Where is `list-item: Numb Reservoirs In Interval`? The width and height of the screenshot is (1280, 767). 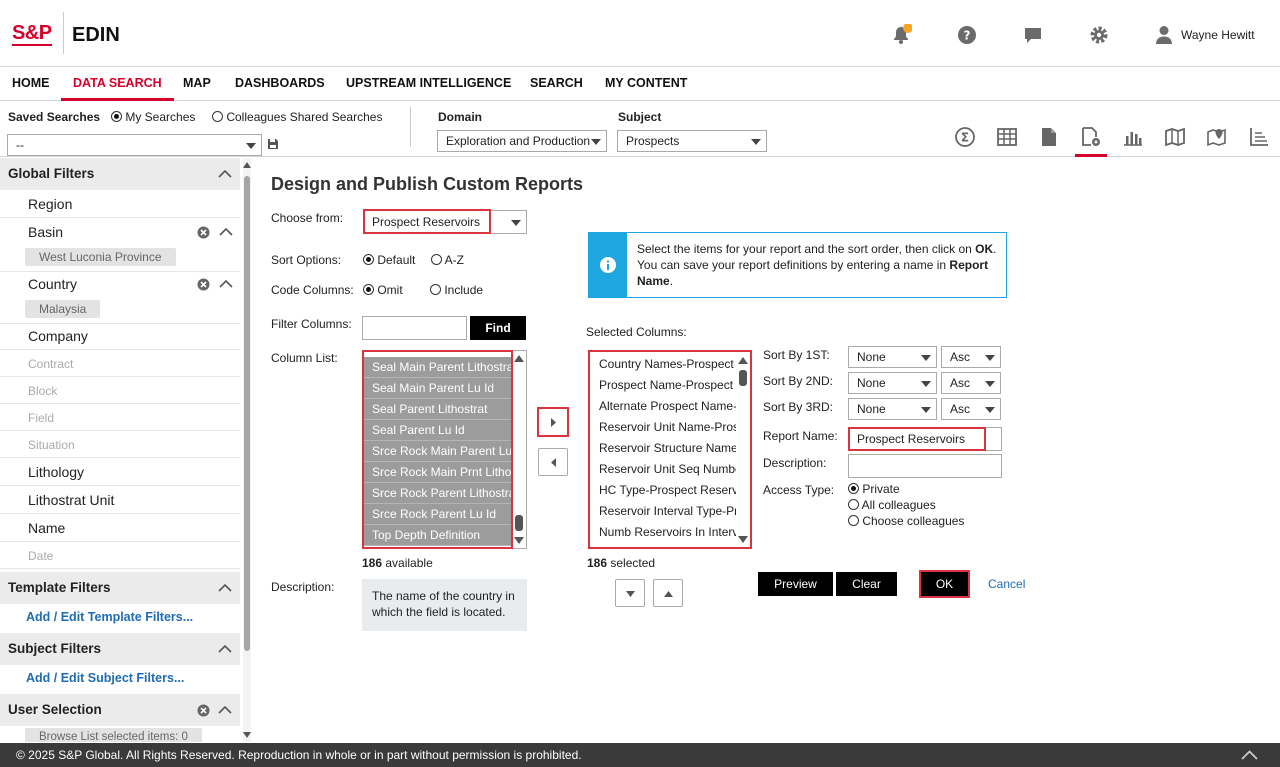 list-item: Numb Reservoirs In Interval is located at coordinates (663, 532).